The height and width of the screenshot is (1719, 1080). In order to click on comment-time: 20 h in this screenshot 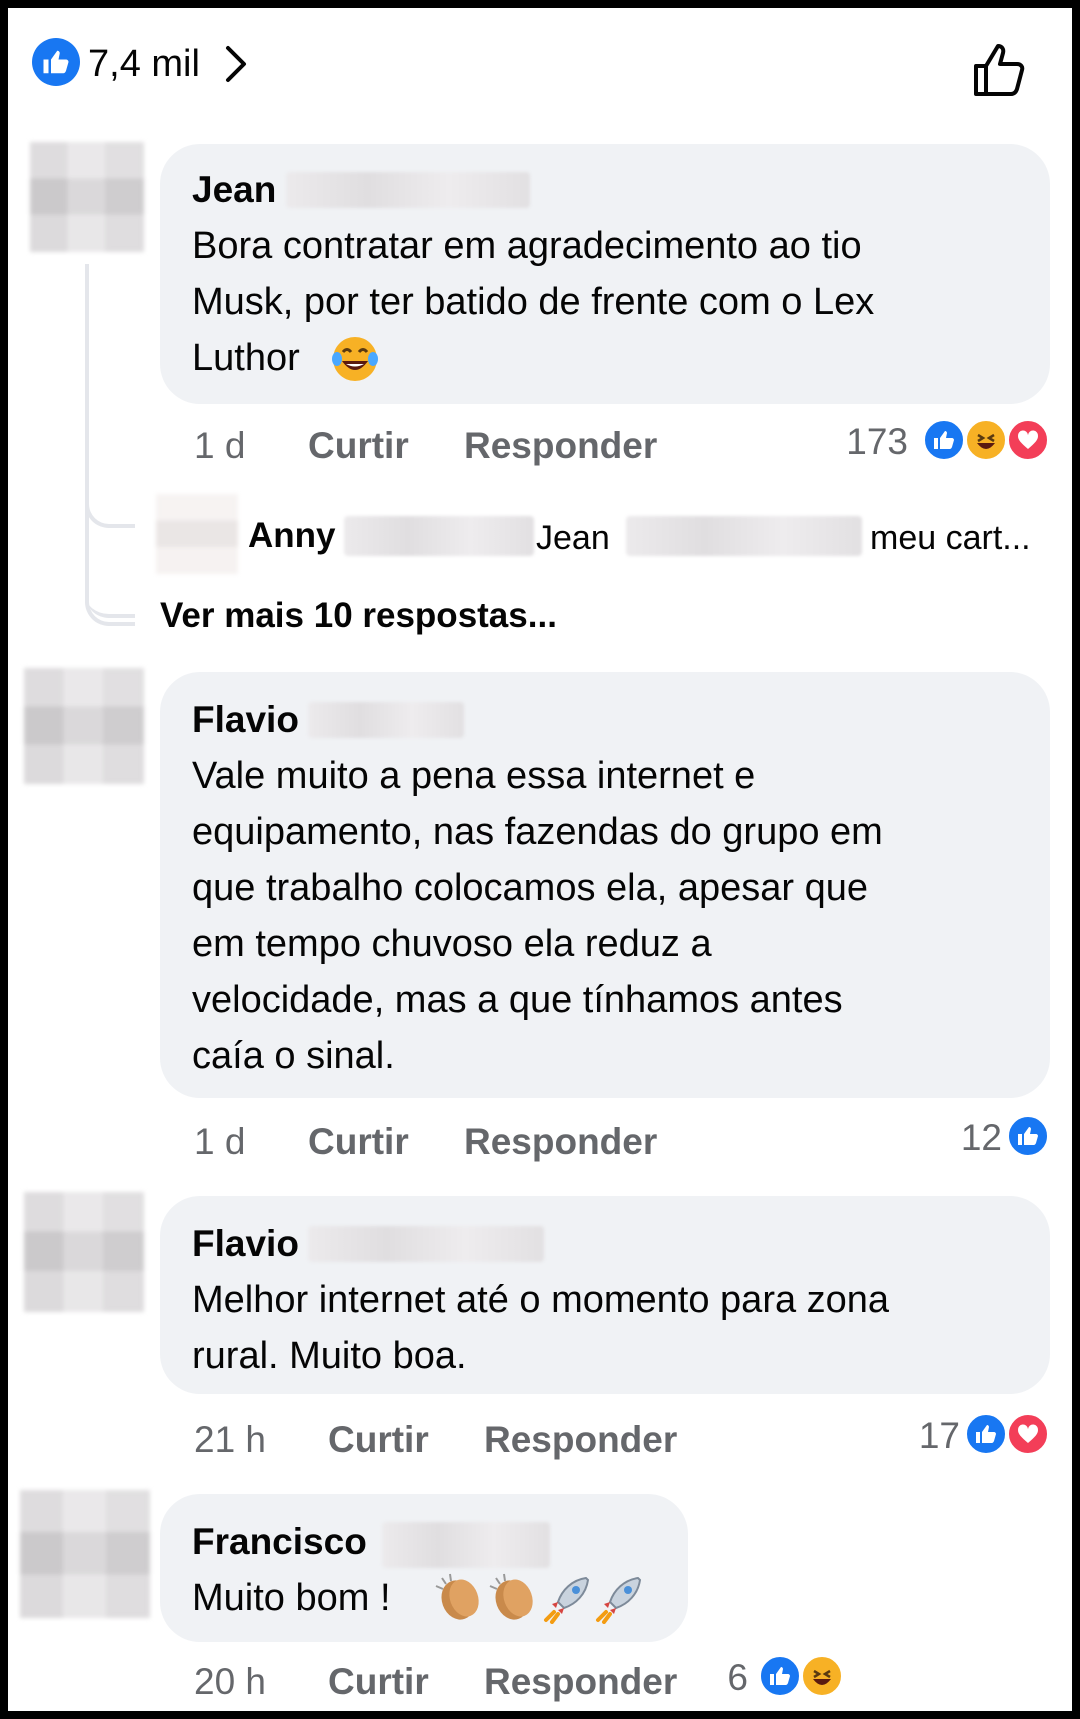, I will do `click(230, 1682)`.